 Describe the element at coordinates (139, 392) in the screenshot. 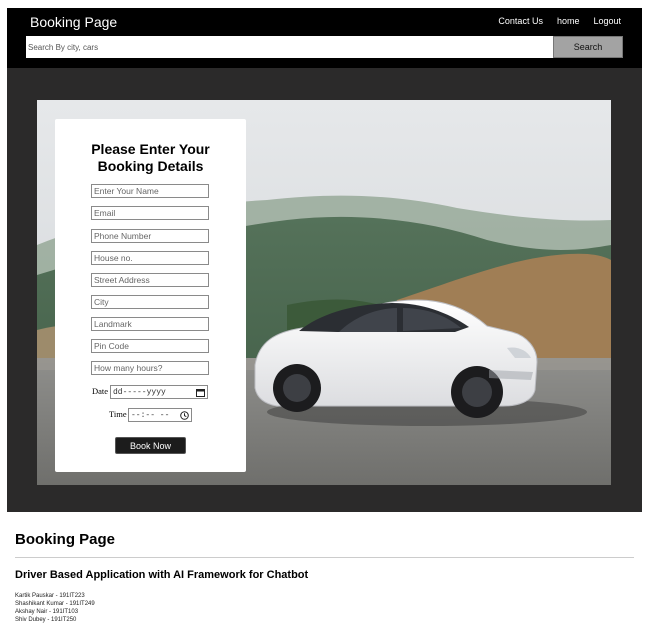

I see `date-placeholder: dd-----yyyy` at that location.